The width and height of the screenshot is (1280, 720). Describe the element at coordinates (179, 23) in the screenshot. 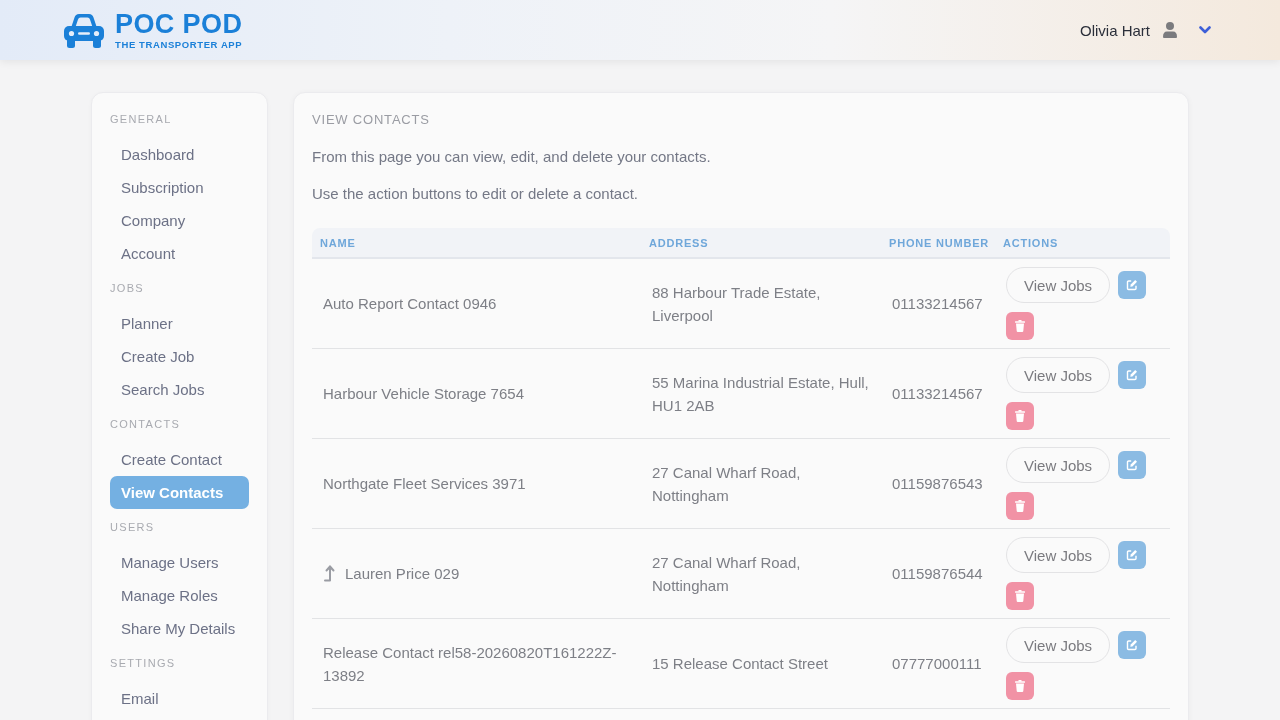

I see `logo-title: POC POD` at that location.